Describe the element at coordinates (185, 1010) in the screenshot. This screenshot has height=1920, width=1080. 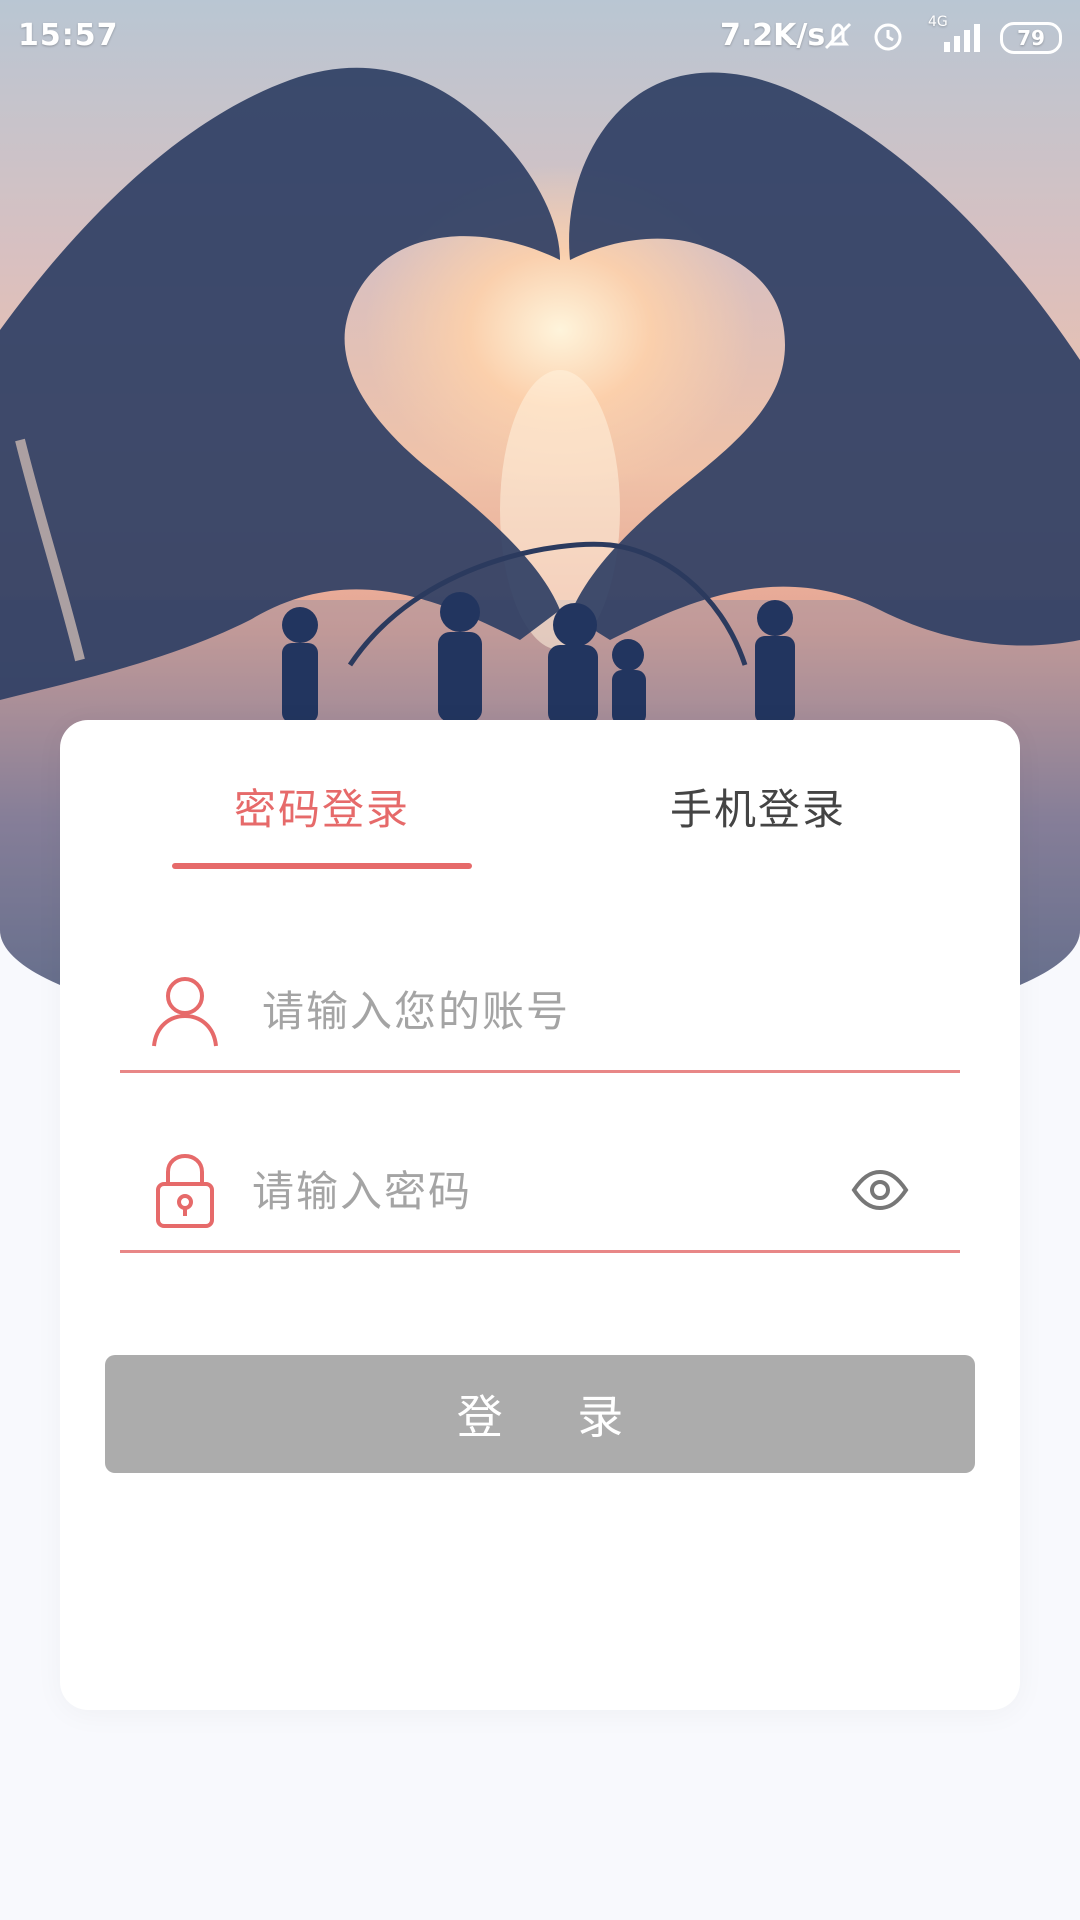
I see `user-icon` at that location.